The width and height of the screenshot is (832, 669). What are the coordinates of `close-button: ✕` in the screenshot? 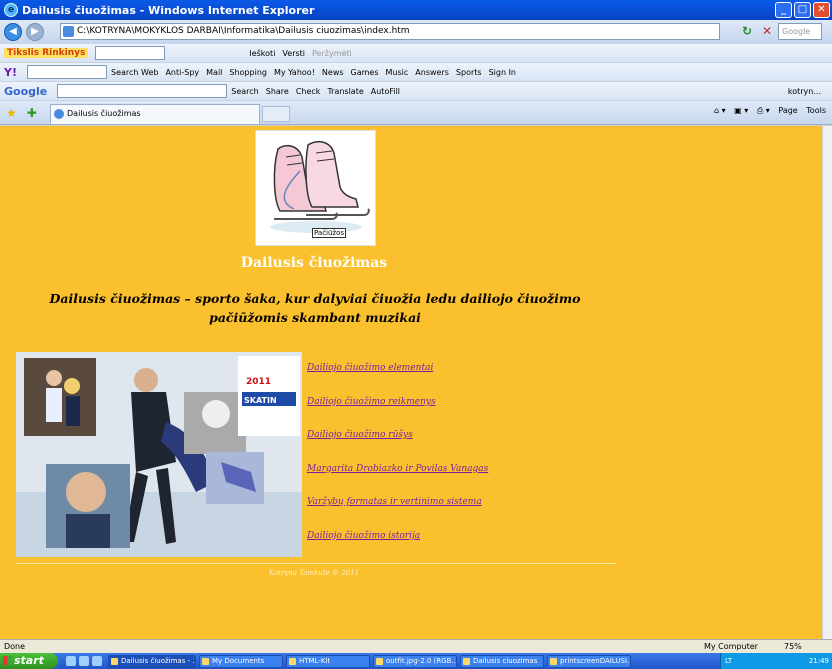 It's located at (821, 10).